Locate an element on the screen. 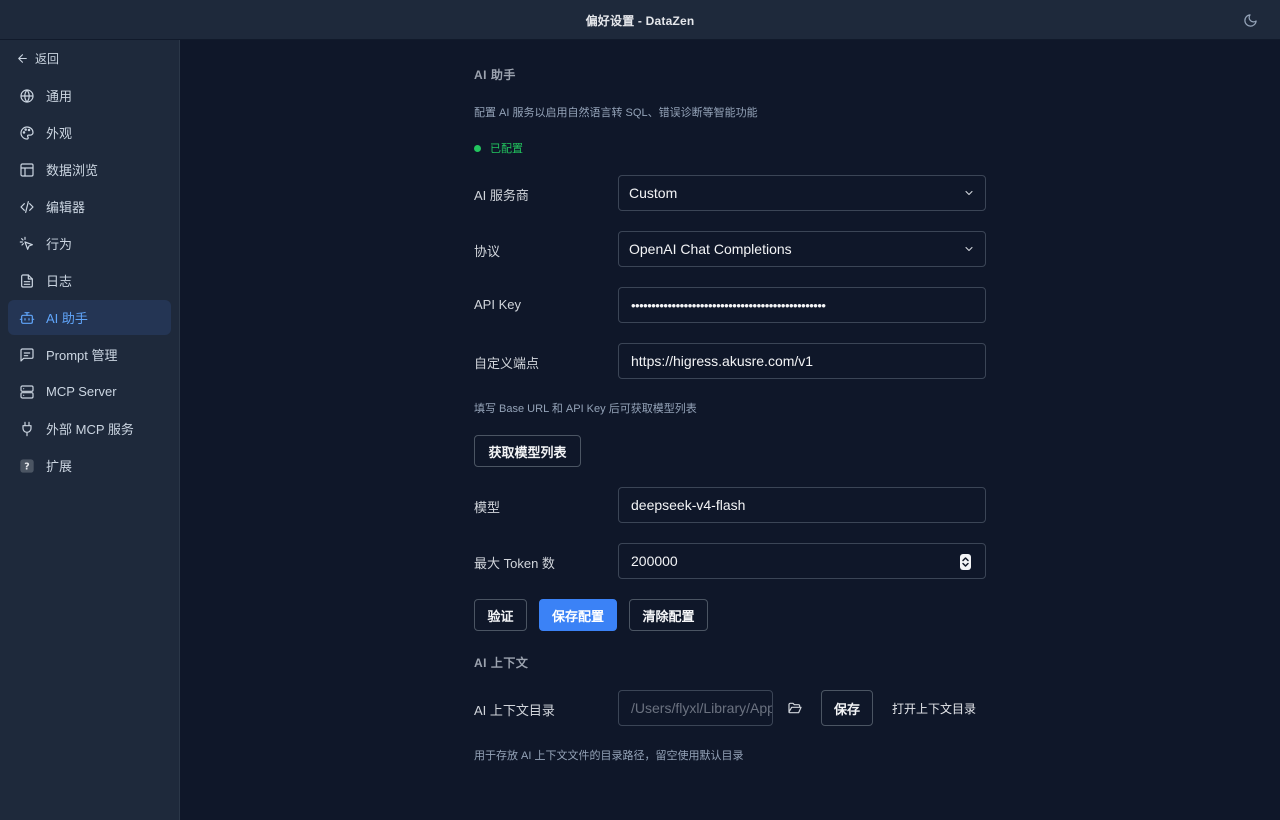 The image size is (1280, 820). message-icon is located at coordinates (27, 354).